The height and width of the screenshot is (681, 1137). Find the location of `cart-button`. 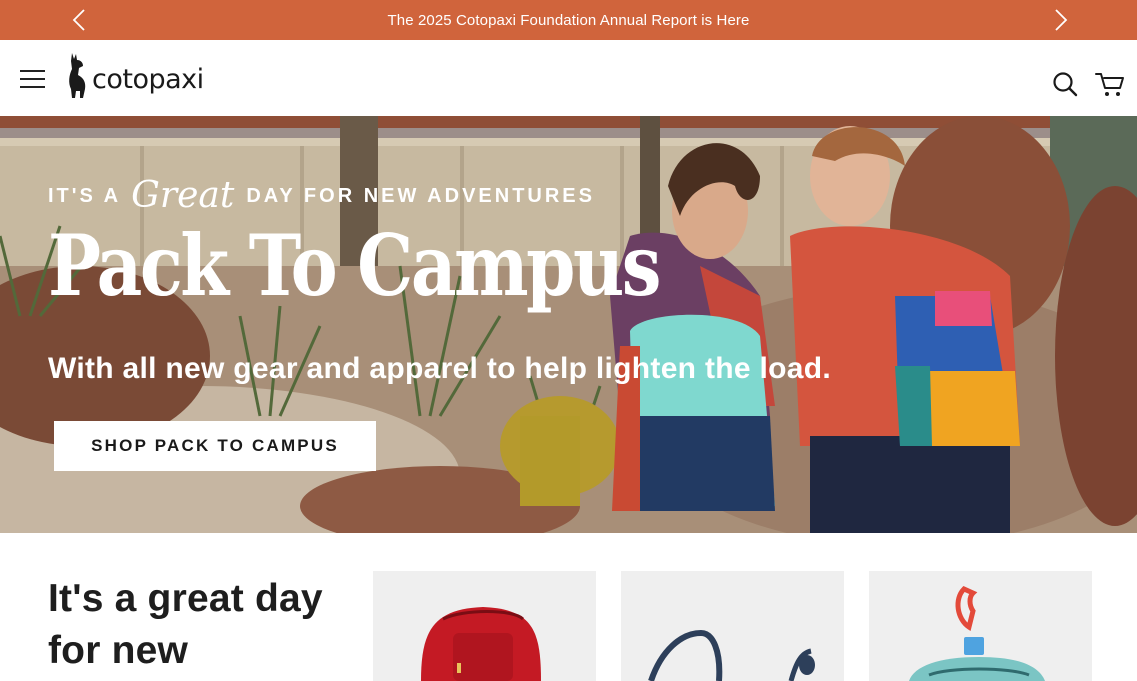

cart-button is located at coordinates (1110, 84).